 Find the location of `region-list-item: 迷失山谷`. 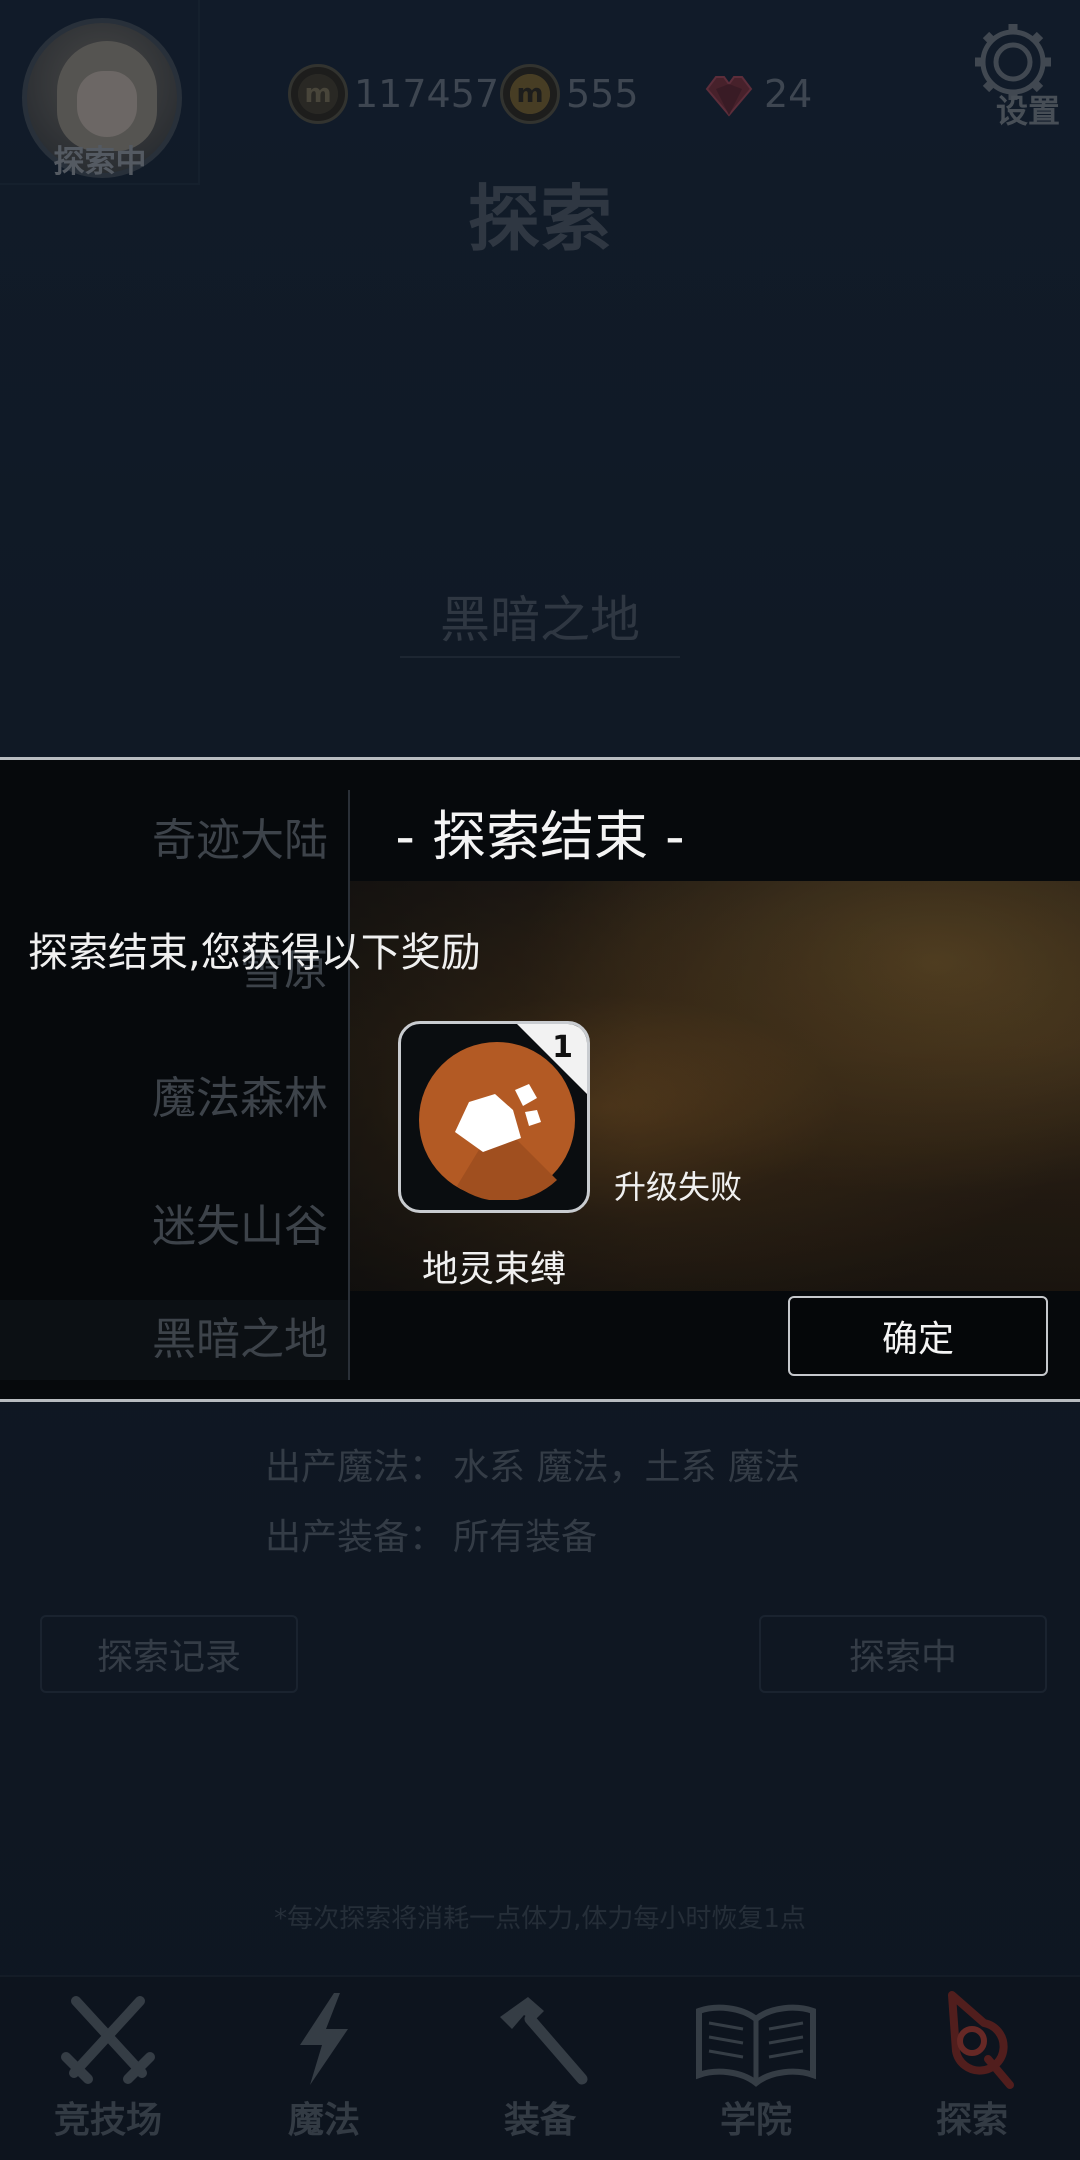

region-list-item: 迷失山谷 is located at coordinates (240, 1226).